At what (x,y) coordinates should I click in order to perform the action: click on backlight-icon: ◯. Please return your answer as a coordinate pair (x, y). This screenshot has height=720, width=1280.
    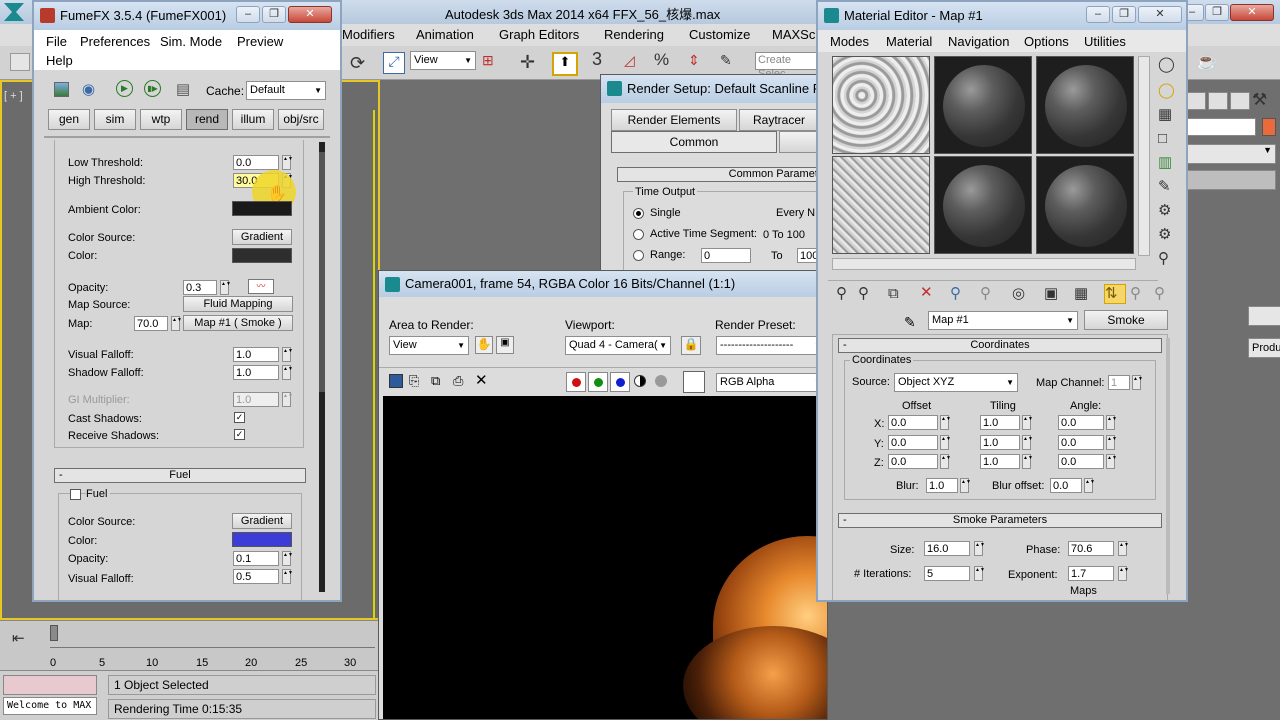
    Looking at the image, I should click on (1166, 91).